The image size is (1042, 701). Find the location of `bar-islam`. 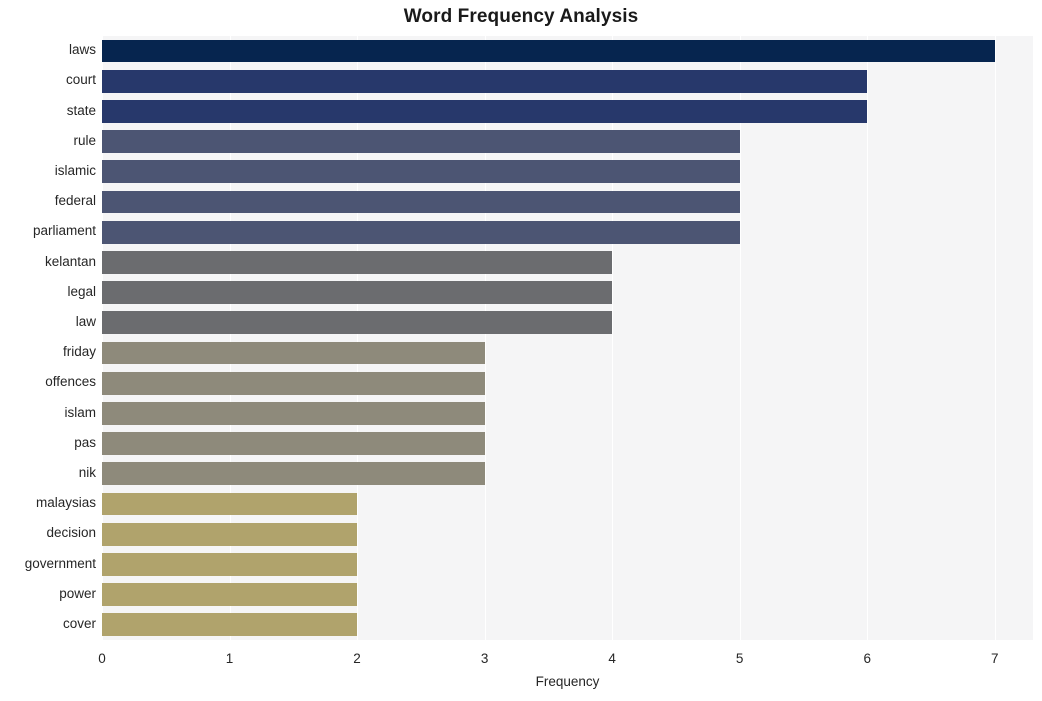

bar-islam is located at coordinates (293, 413).